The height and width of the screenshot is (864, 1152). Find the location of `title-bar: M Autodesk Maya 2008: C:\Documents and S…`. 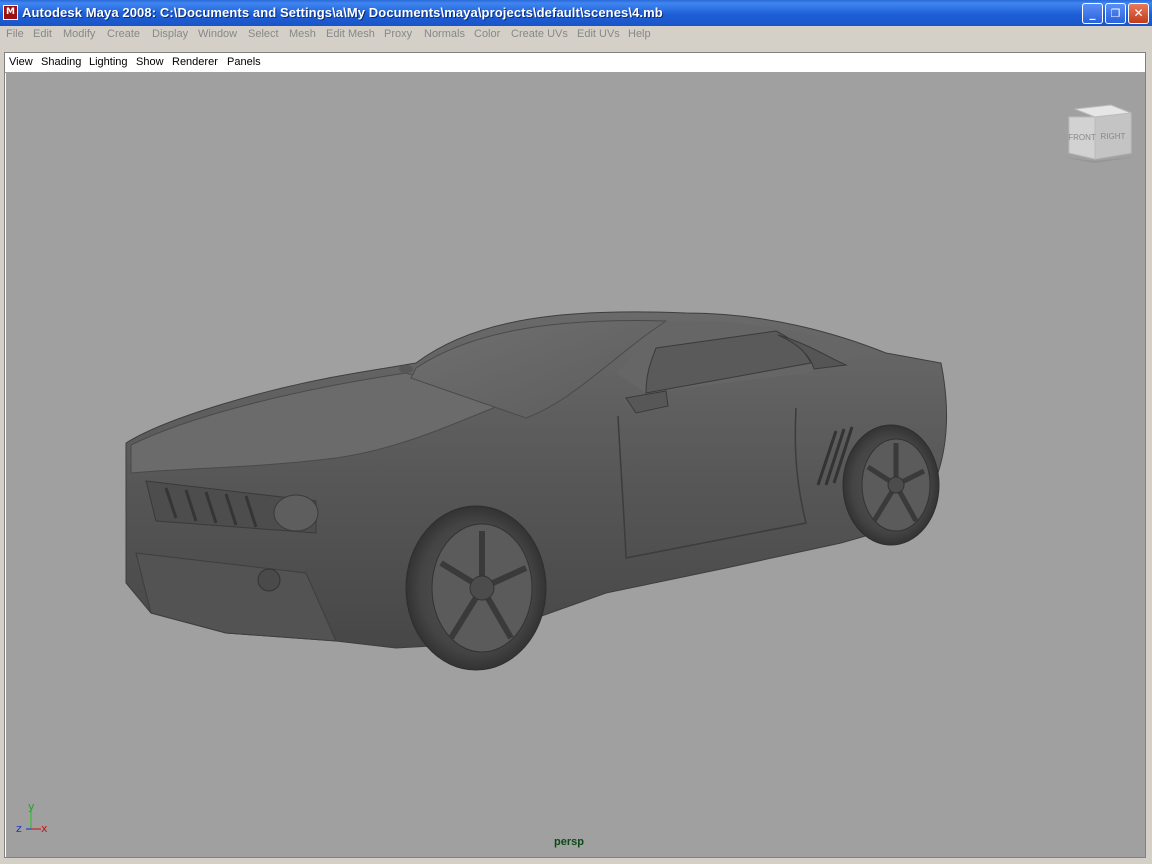

title-bar: M Autodesk Maya 2008: C:\Documents and S… is located at coordinates (576, 13).